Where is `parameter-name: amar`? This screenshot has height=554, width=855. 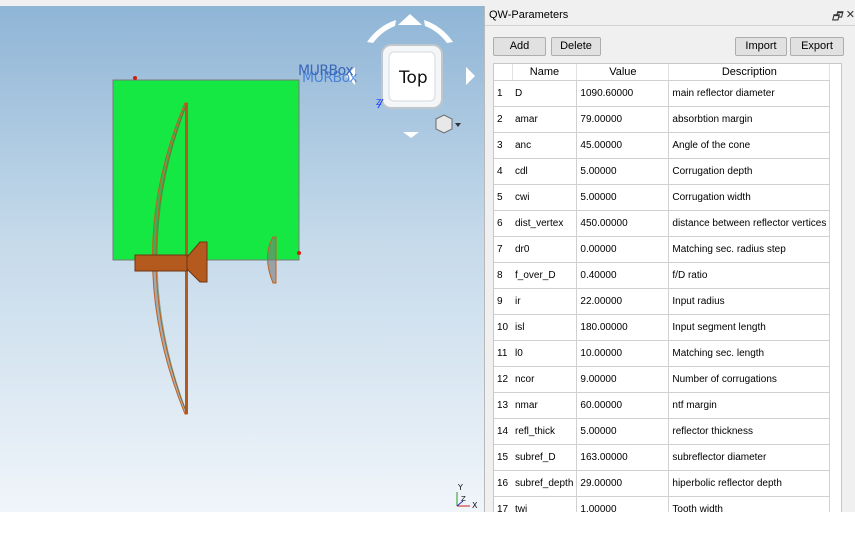 parameter-name: amar is located at coordinates (545, 119).